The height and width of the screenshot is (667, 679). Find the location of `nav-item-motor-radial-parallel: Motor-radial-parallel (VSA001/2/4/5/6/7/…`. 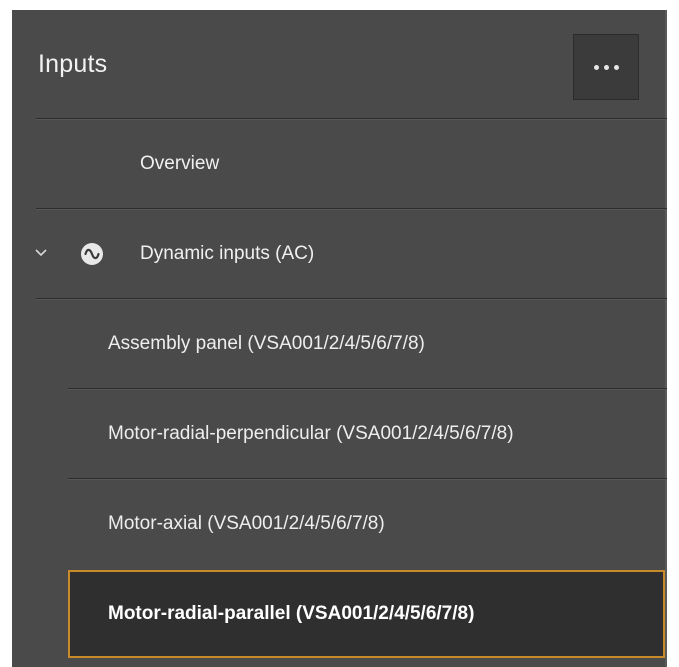

nav-item-motor-radial-parallel: Motor-radial-parallel (VSA001/2/4/5/6/7/… is located at coordinates (366, 614).